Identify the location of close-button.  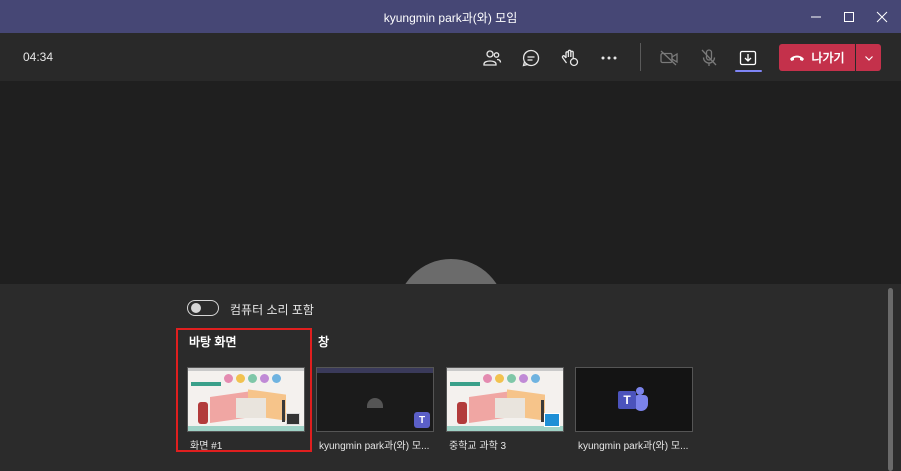
(882, 16).